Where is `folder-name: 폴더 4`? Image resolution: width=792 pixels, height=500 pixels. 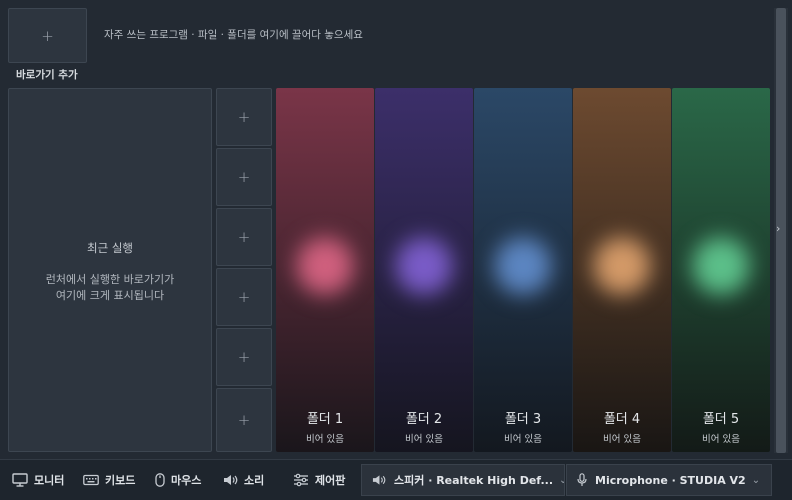 folder-name: 폴더 4 is located at coordinates (622, 419).